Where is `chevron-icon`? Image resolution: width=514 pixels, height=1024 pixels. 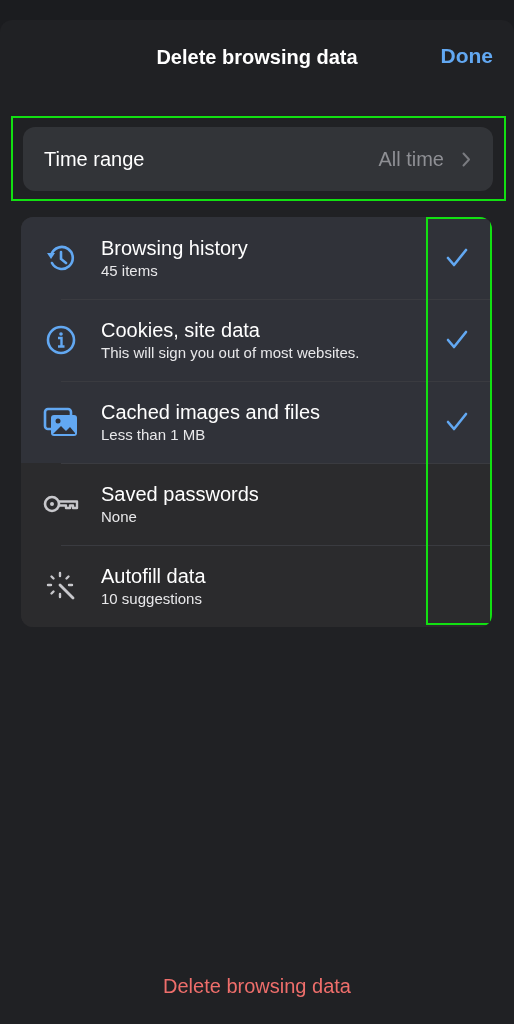
chevron-icon is located at coordinates (466, 159).